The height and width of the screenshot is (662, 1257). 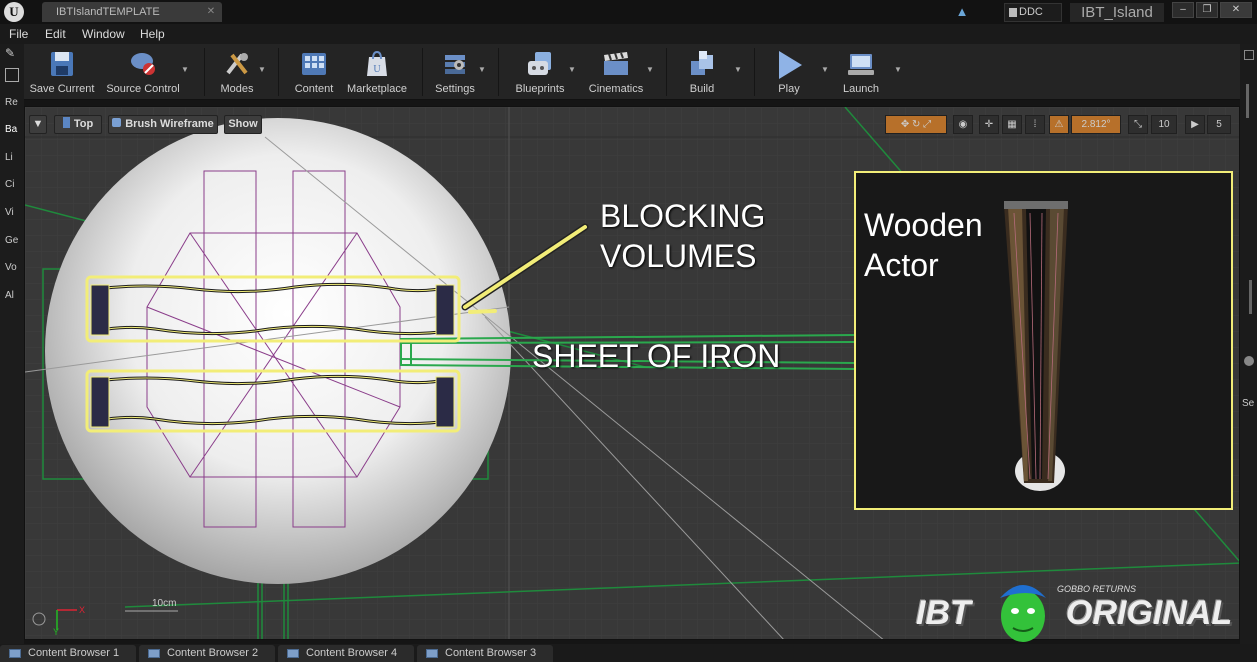 I want to click on marketplace-label: Marketplace, so click(x=377, y=89).